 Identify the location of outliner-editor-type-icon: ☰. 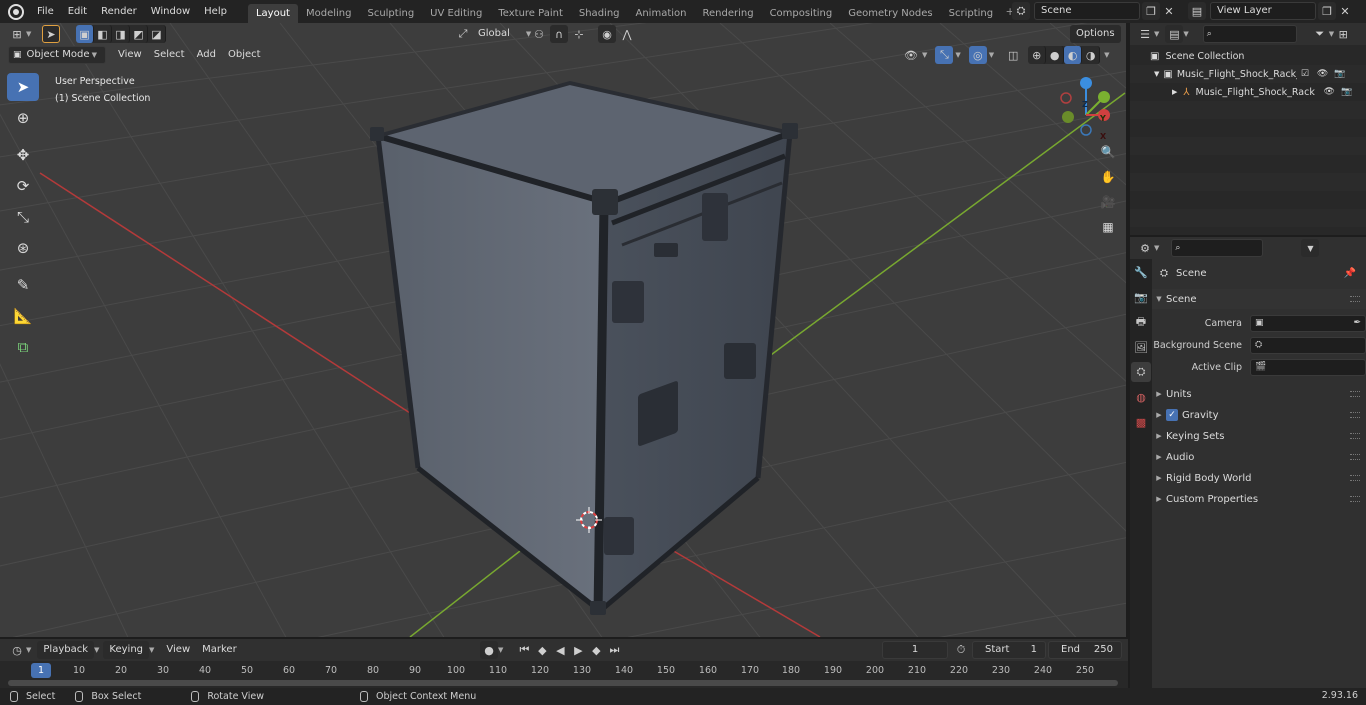
(1145, 34).